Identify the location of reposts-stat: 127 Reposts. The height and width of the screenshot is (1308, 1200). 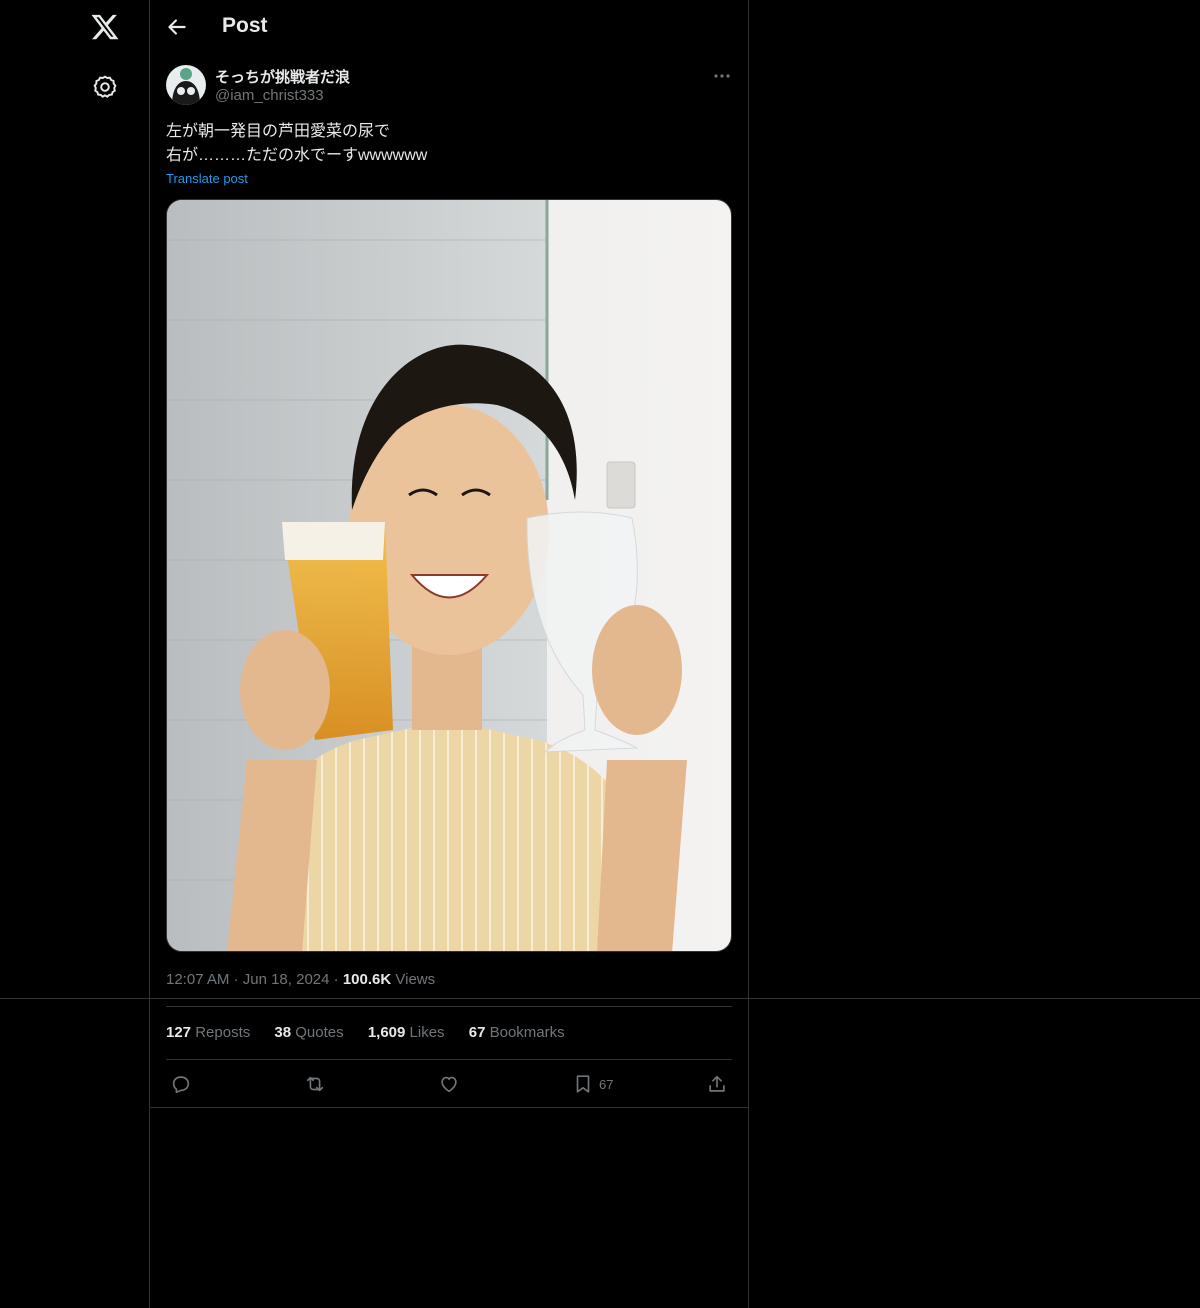
(208, 1032).